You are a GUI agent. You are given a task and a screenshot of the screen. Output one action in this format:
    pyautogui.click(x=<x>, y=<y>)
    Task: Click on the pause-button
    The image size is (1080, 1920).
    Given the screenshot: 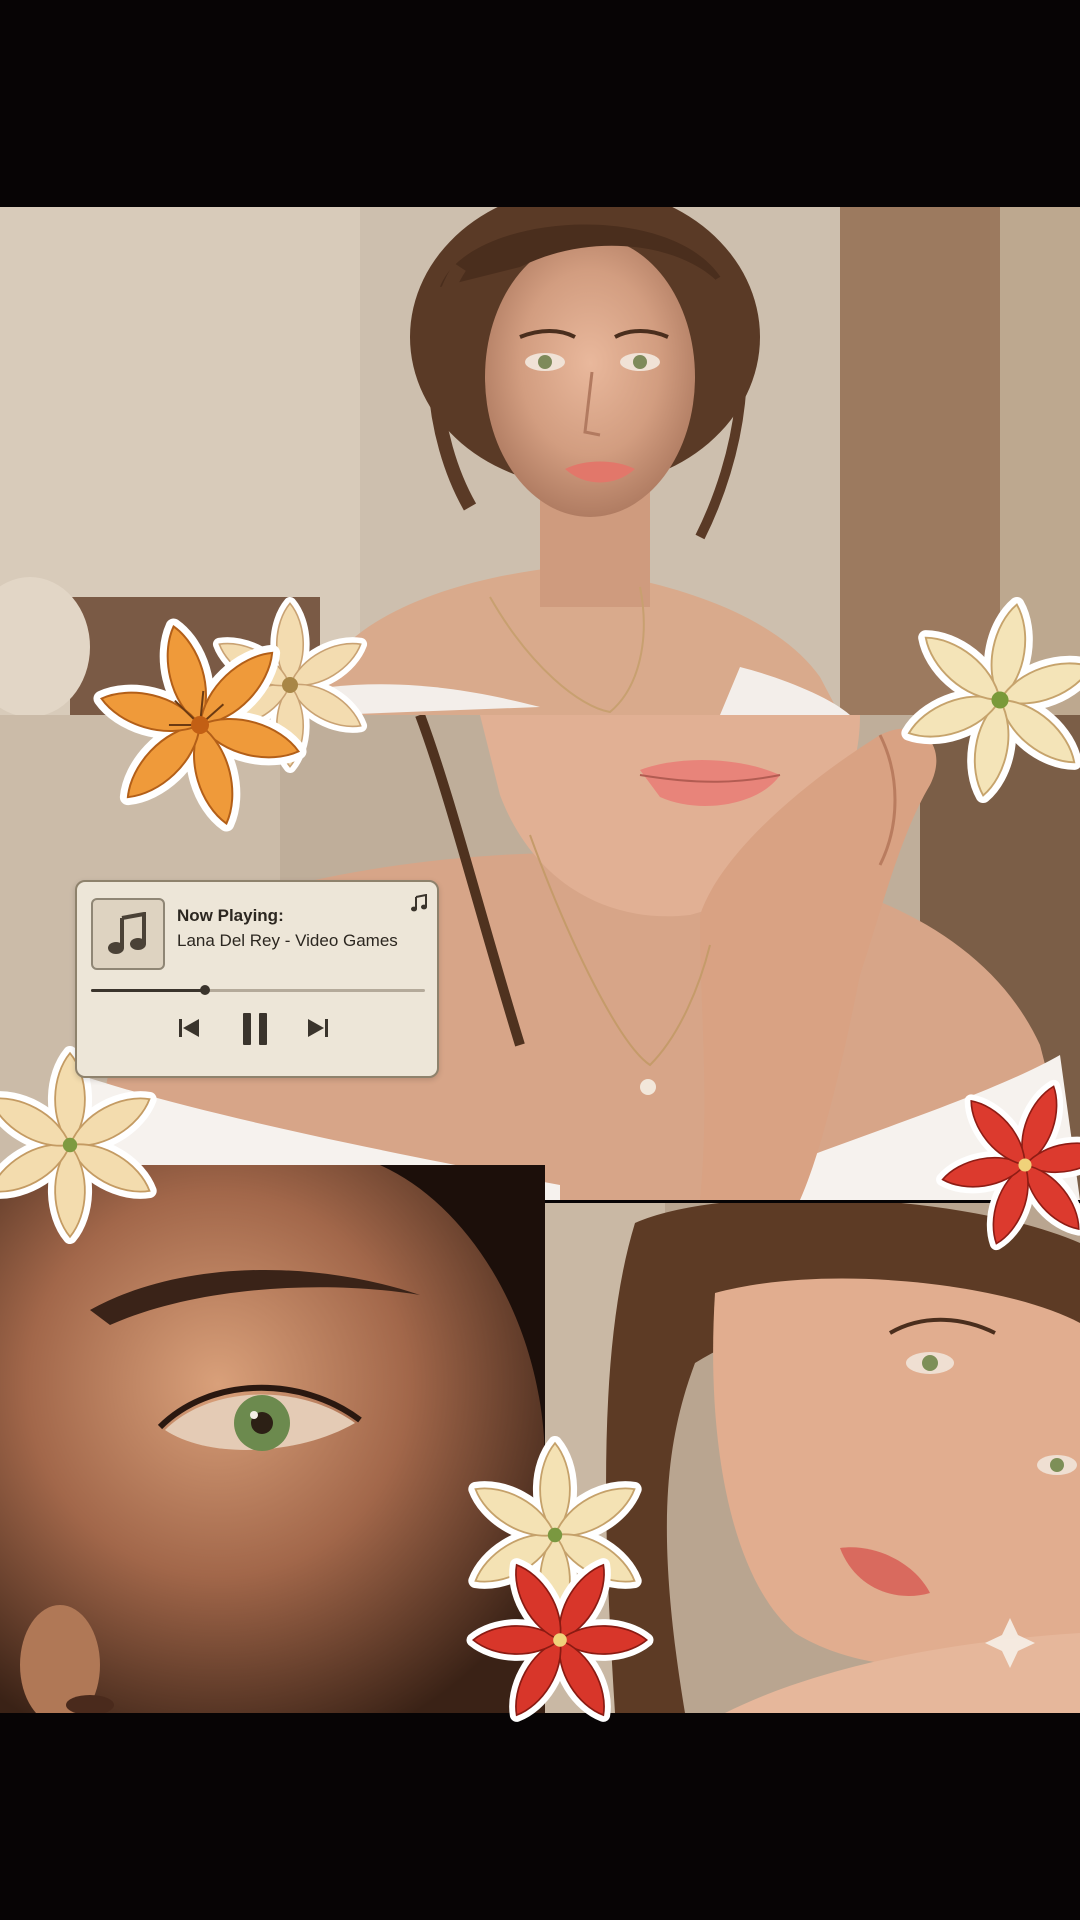 What is the action you would take?
    pyautogui.click(x=255, y=1031)
    